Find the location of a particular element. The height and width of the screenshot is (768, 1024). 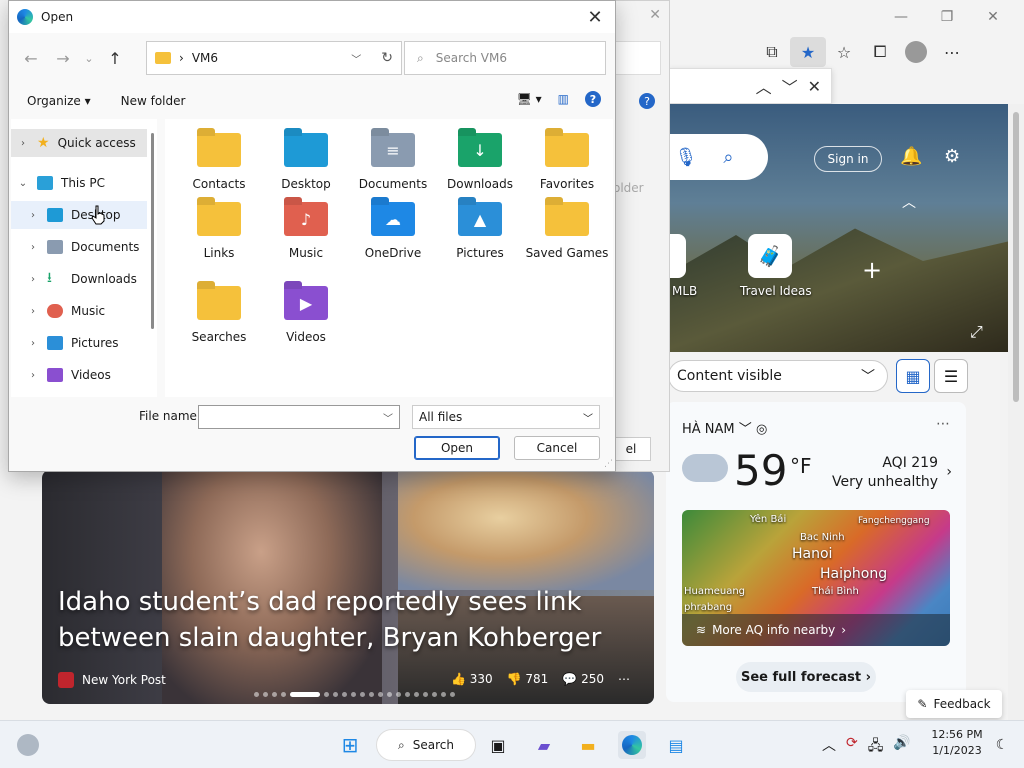

widgets-weather-icon is located at coordinates (28, 745).